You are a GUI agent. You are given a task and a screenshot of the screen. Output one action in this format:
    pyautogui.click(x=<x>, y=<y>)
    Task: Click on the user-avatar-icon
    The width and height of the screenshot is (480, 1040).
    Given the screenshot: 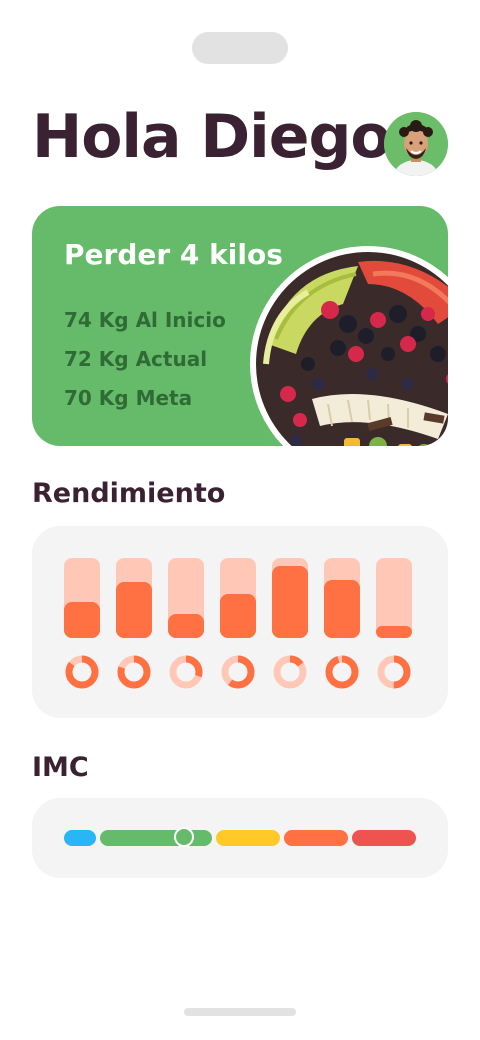 What is the action you would take?
    pyautogui.click(x=416, y=144)
    